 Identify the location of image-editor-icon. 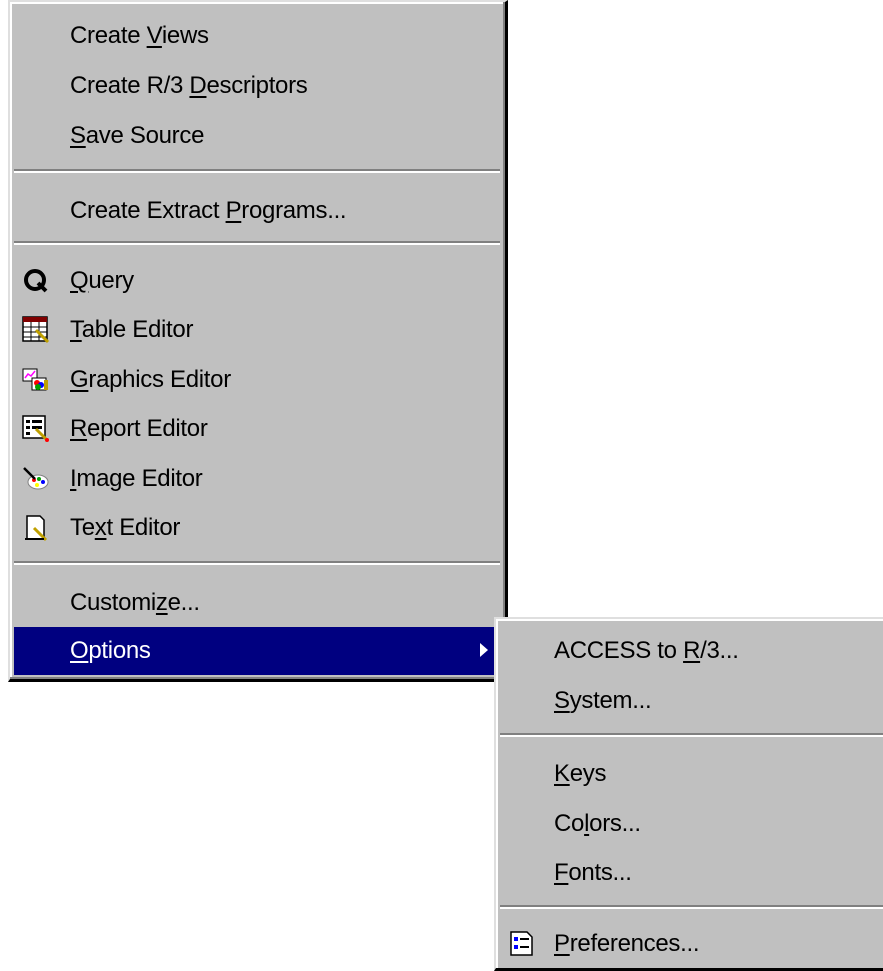
(36, 478).